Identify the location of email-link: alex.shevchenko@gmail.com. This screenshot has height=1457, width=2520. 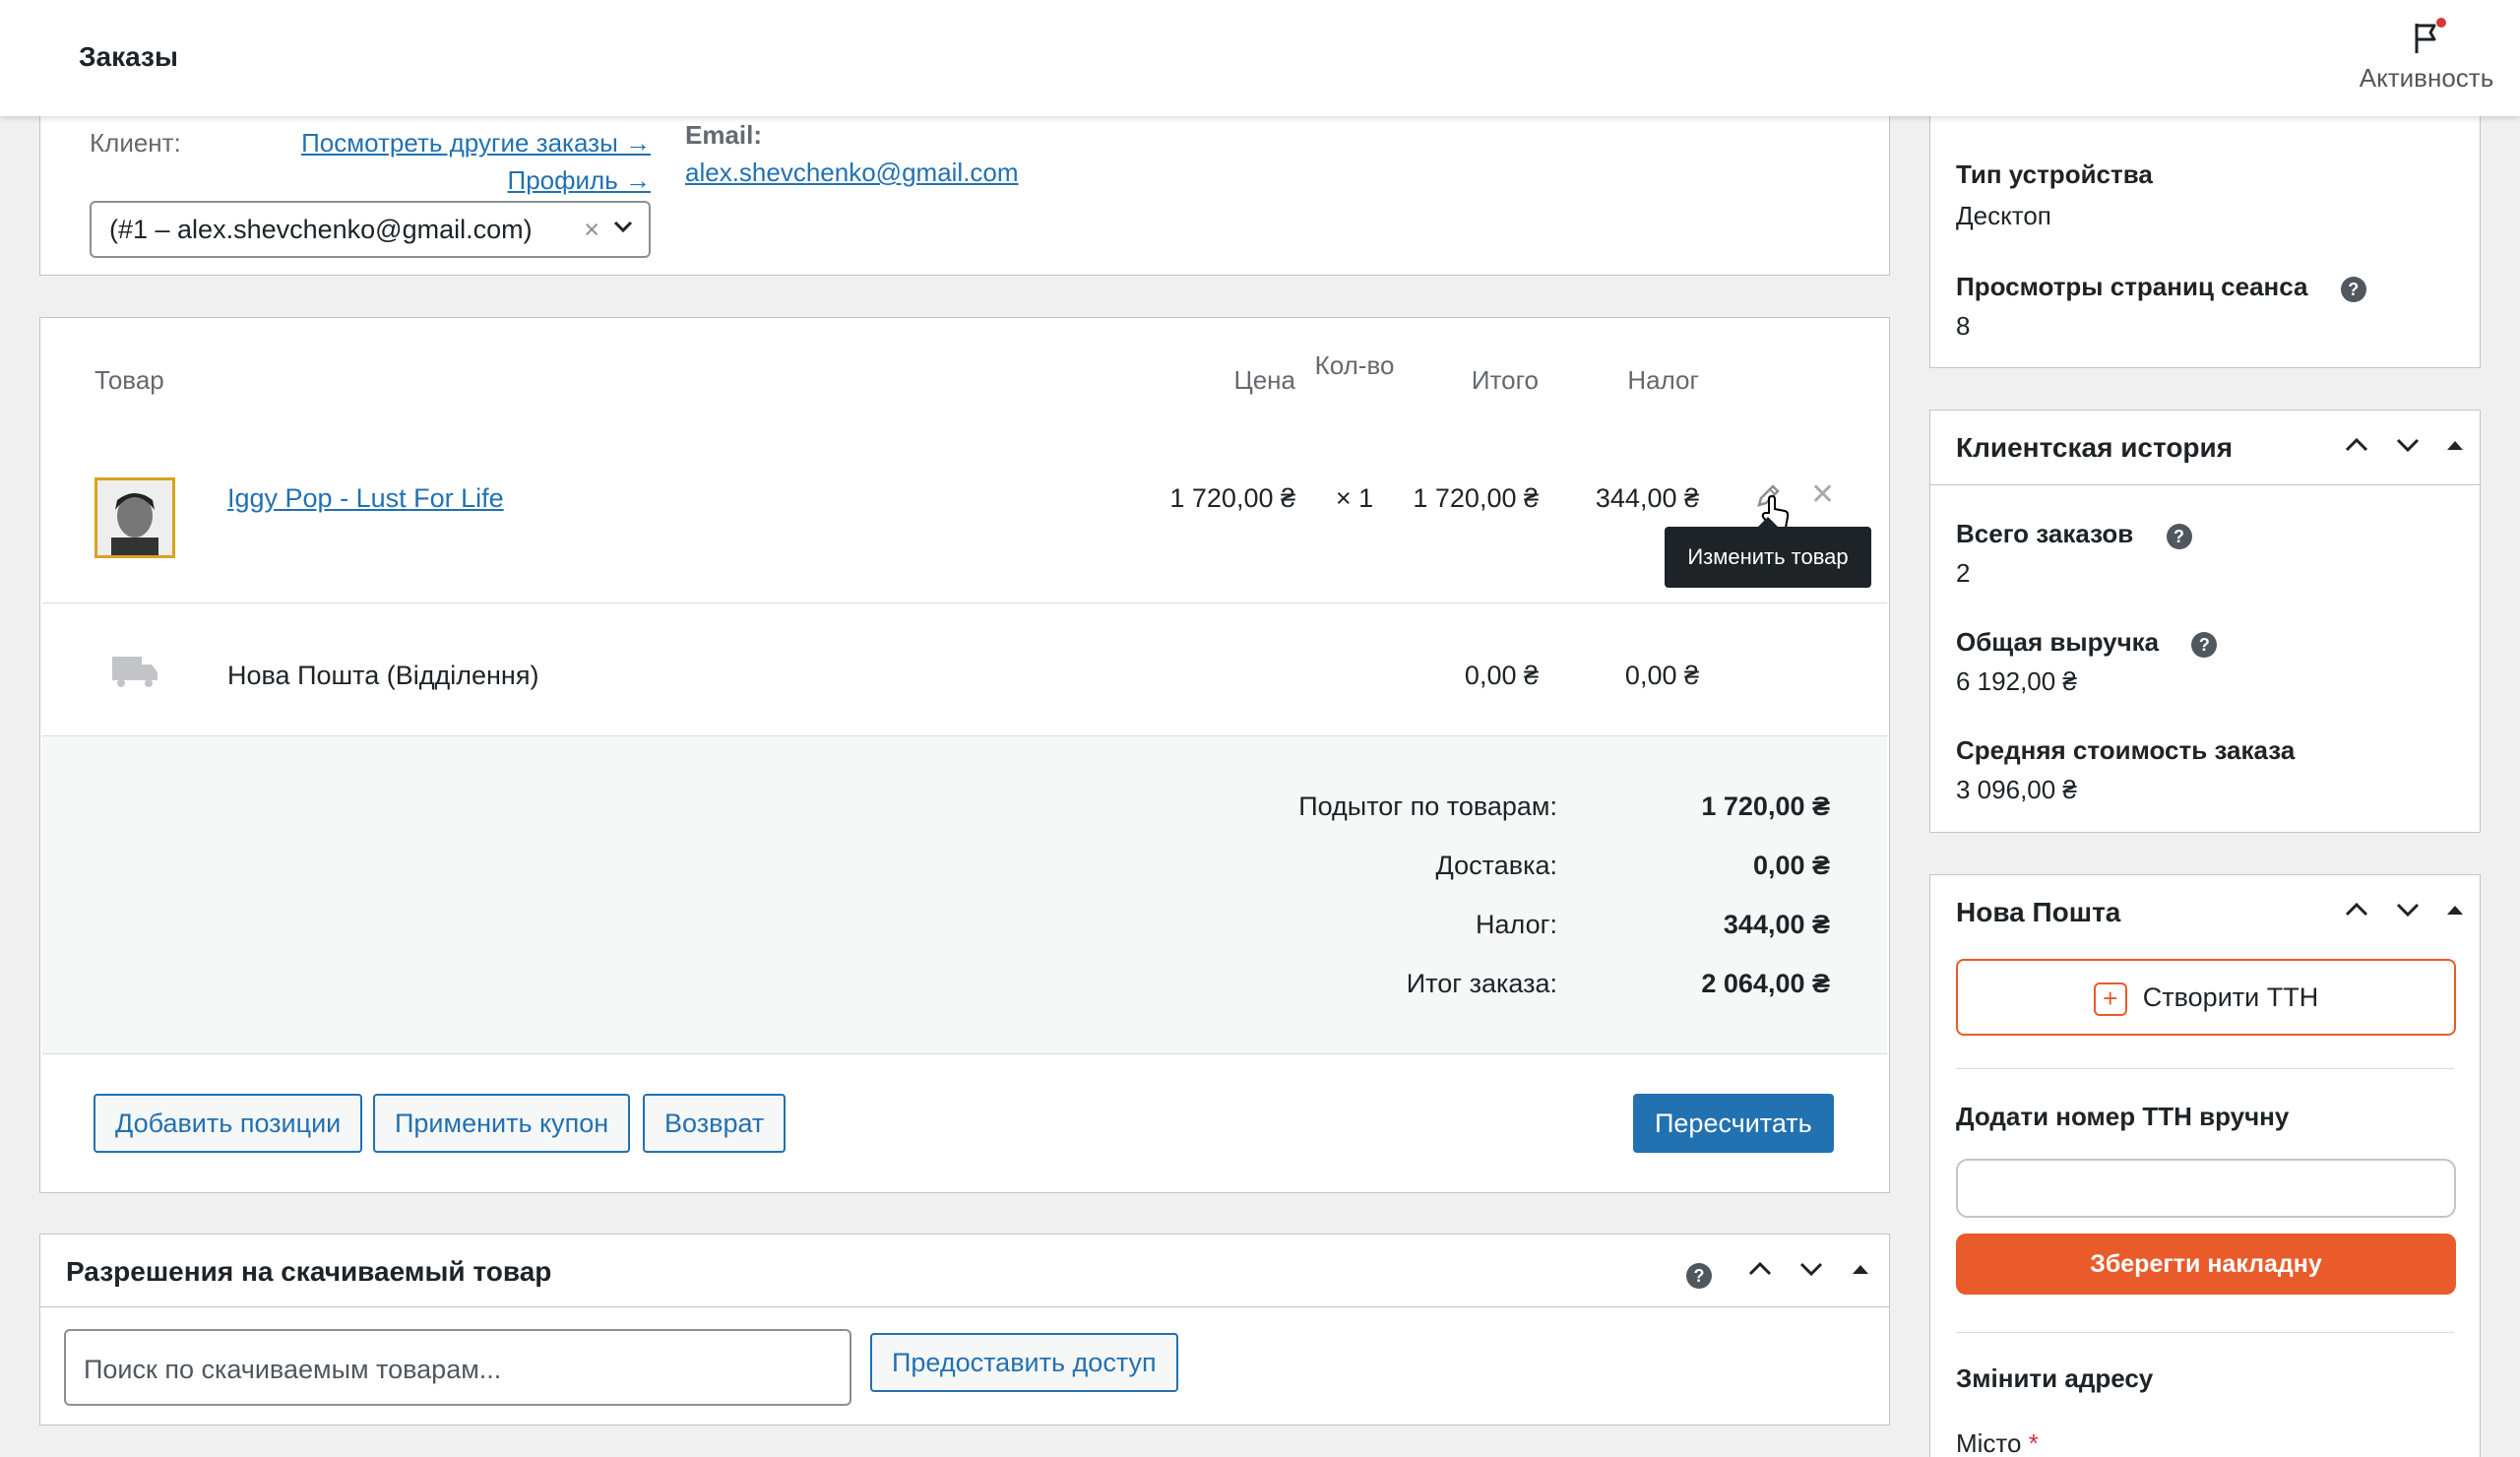
(852, 173).